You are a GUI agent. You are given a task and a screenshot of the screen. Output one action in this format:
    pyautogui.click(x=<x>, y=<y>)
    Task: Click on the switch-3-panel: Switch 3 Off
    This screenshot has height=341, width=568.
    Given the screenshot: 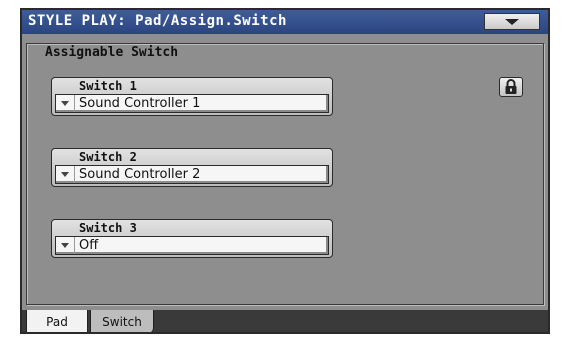 What is the action you would take?
    pyautogui.click(x=192, y=238)
    